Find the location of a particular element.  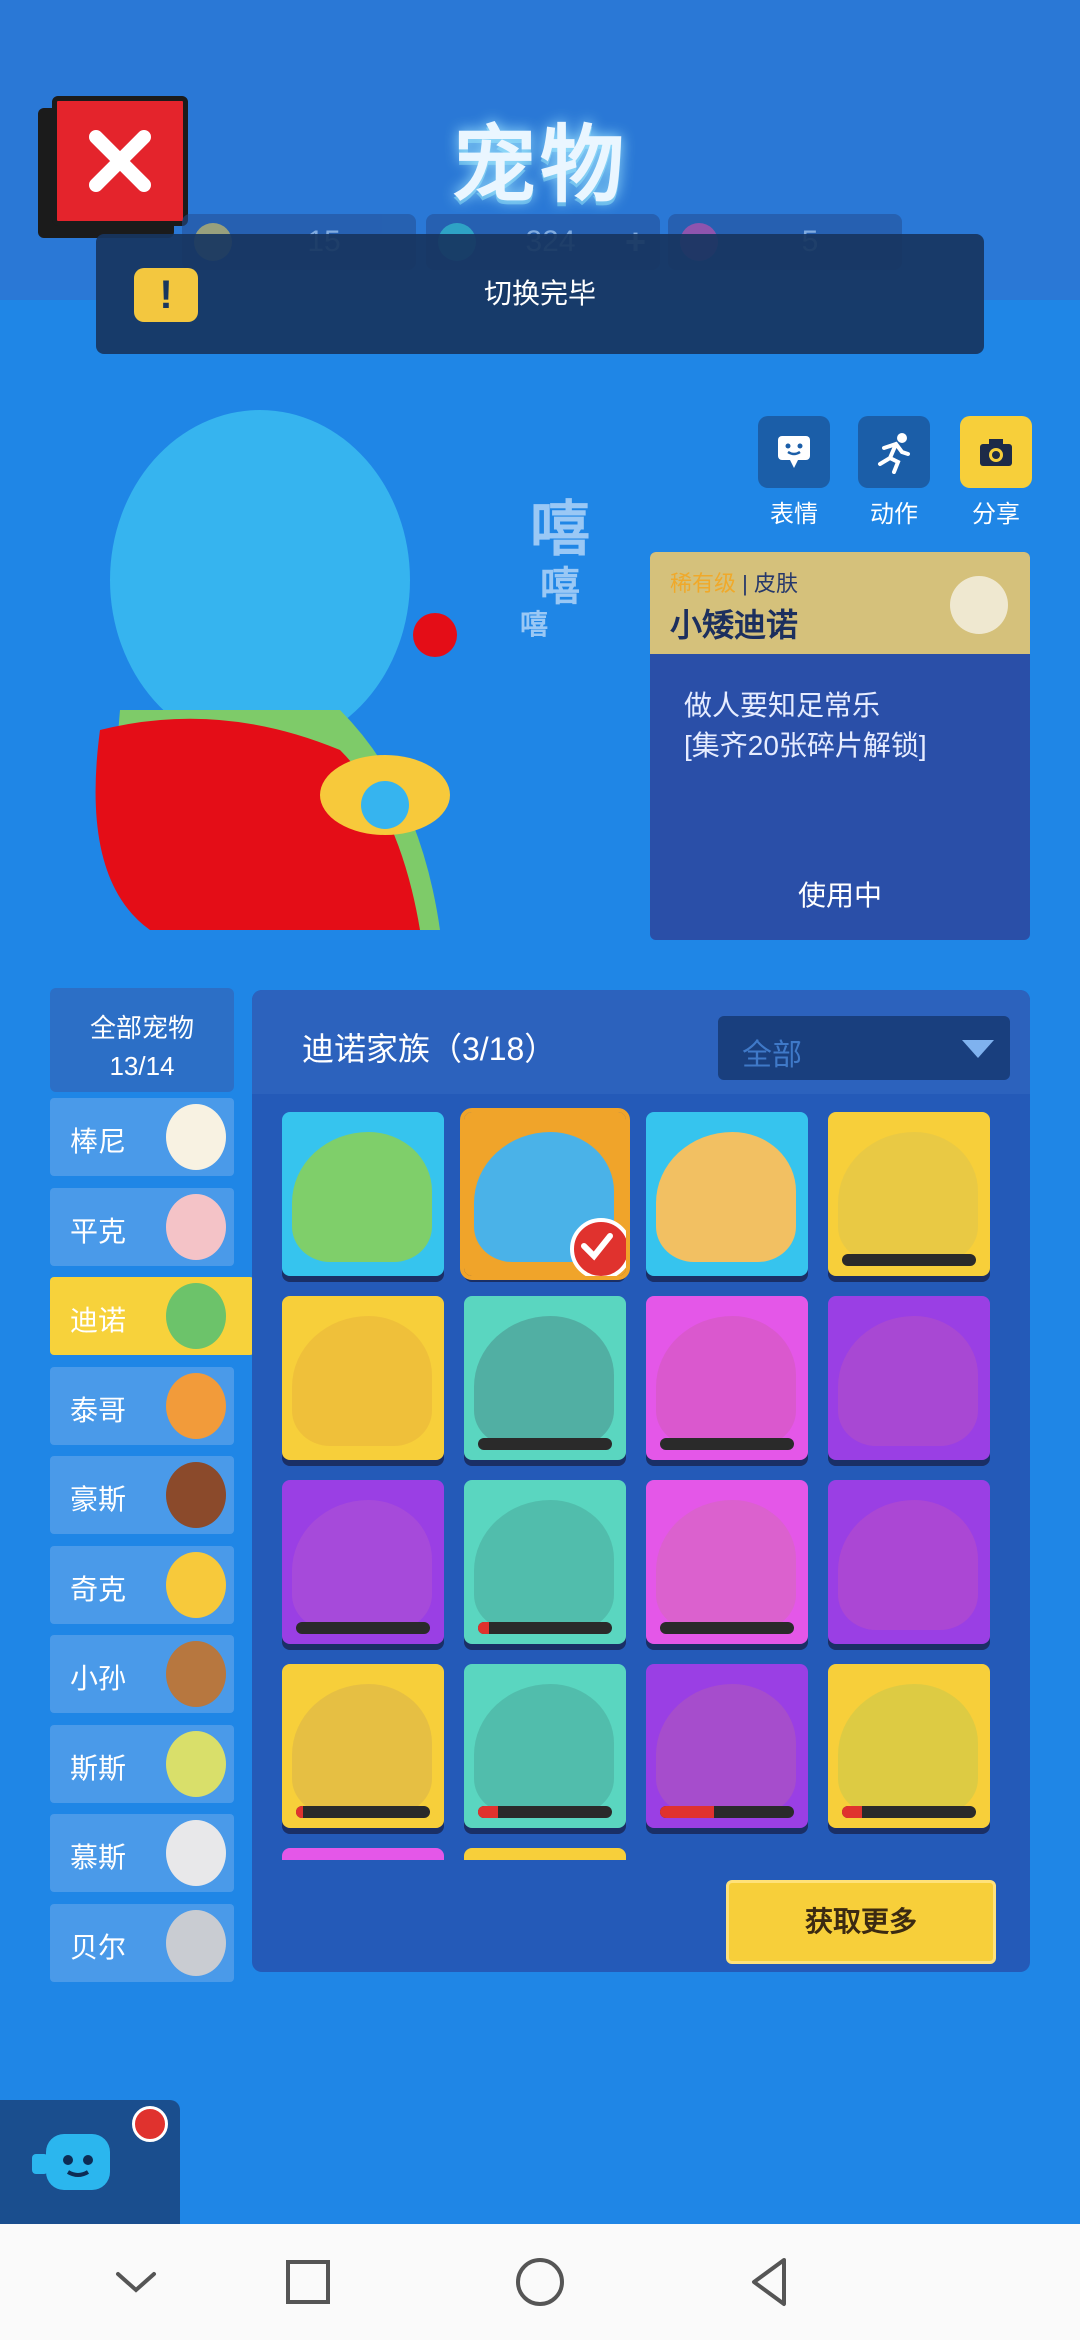

emote-button is located at coordinates (794, 452).